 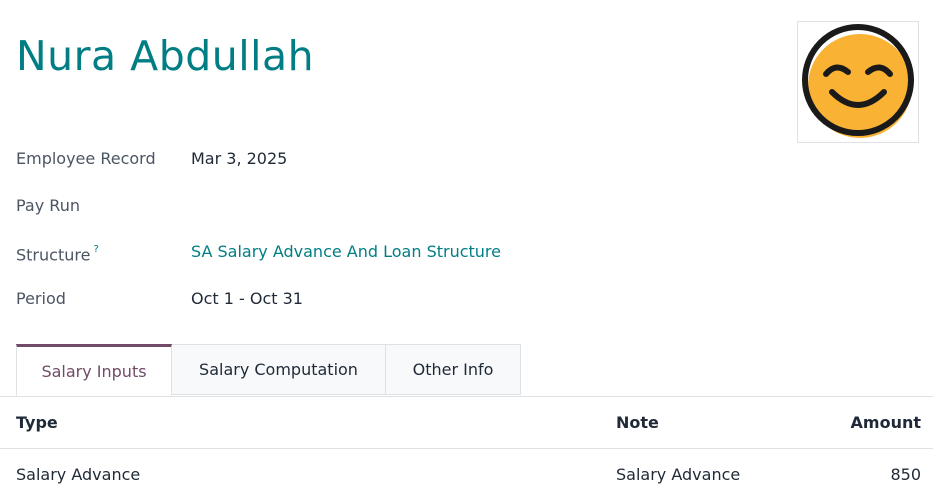 What do you see at coordinates (678, 474) in the screenshot?
I see `row-note-cell: Salary Advance` at bounding box center [678, 474].